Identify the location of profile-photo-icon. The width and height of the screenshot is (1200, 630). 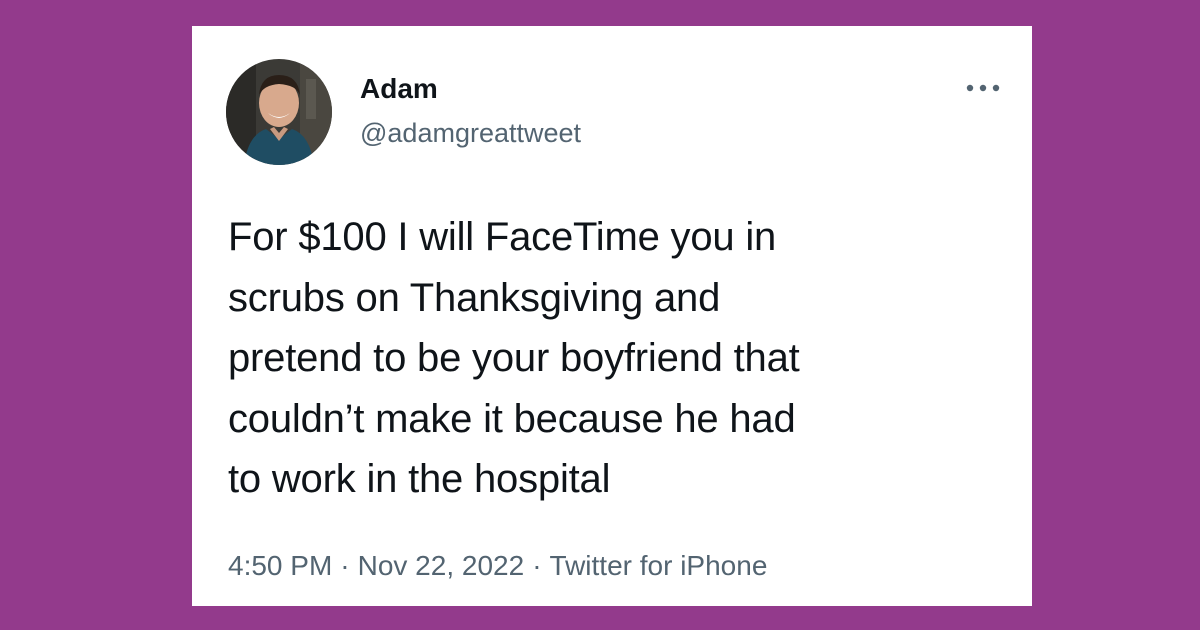
(279, 112).